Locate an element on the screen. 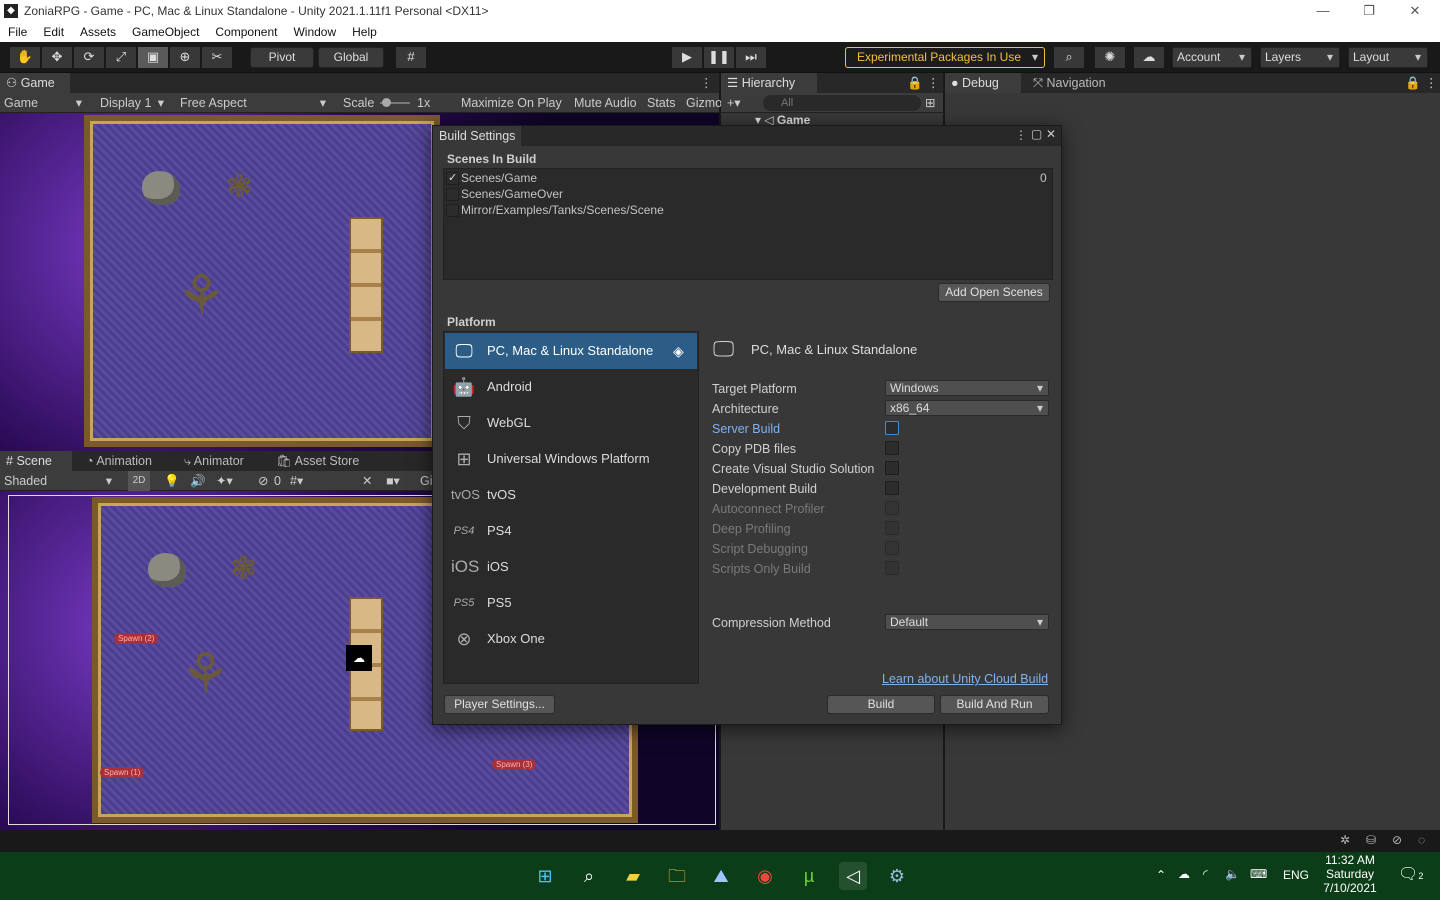  lighting-icon: 💡 is located at coordinates (172, 481).